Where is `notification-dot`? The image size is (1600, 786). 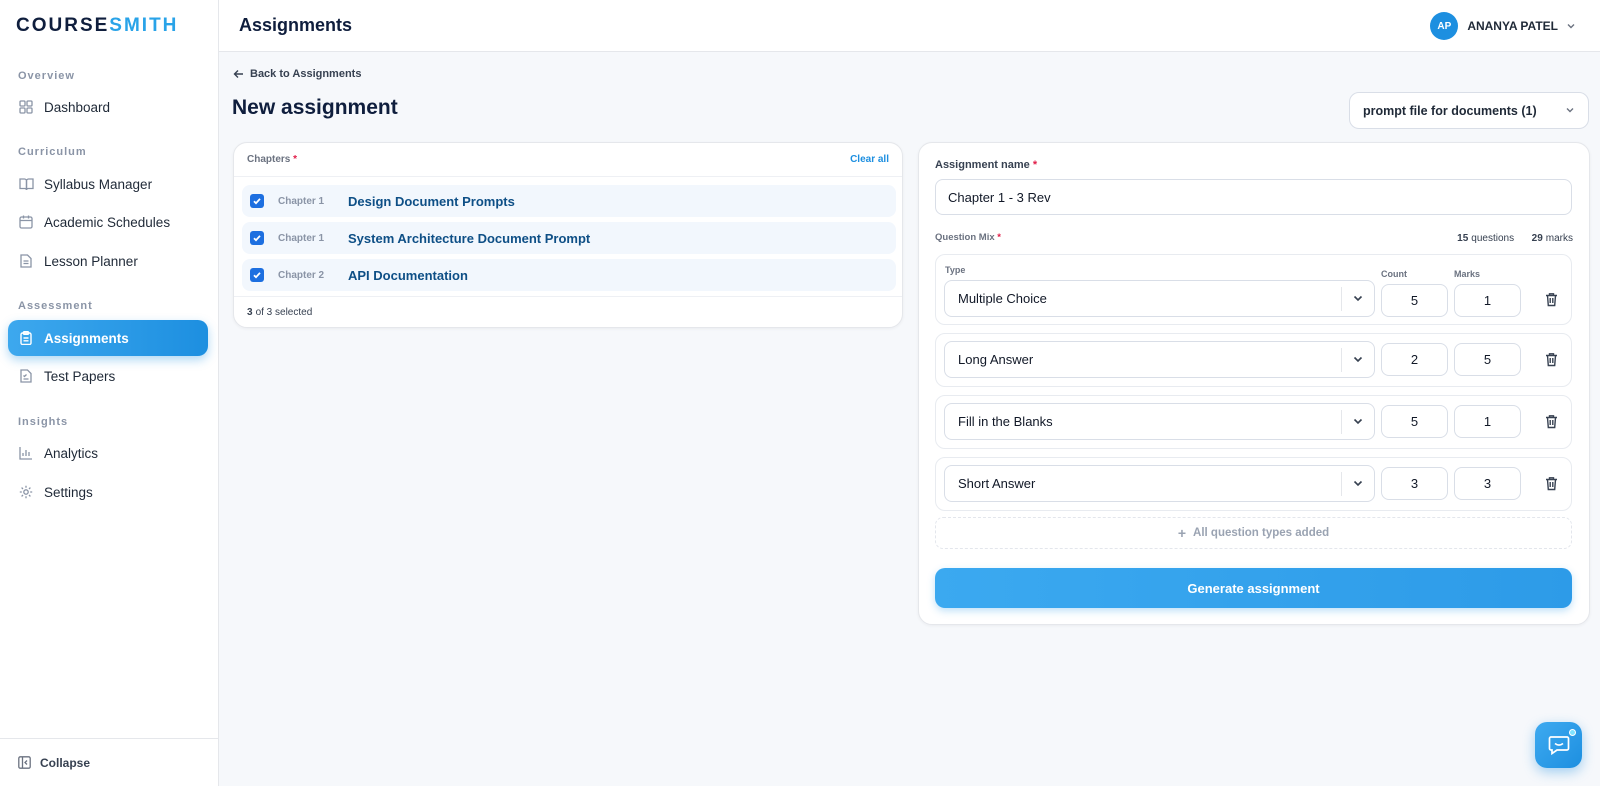
notification-dot is located at coordinates (1572, 732).